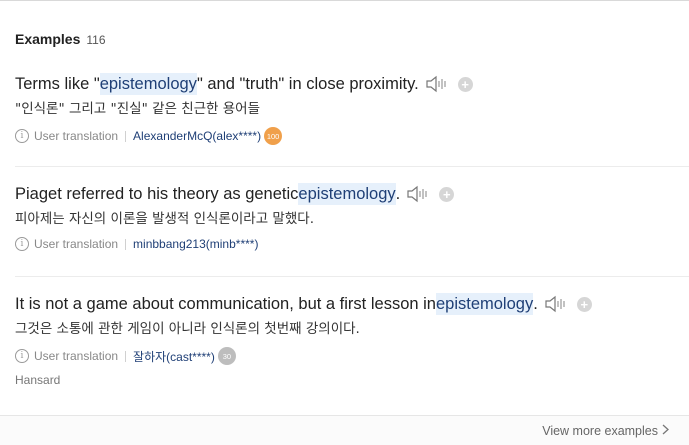  Describe the element at coordinates (157, 194) in the screenshot. I see `example-english-pre: Piaget referred to his theory as genetic` at that location.